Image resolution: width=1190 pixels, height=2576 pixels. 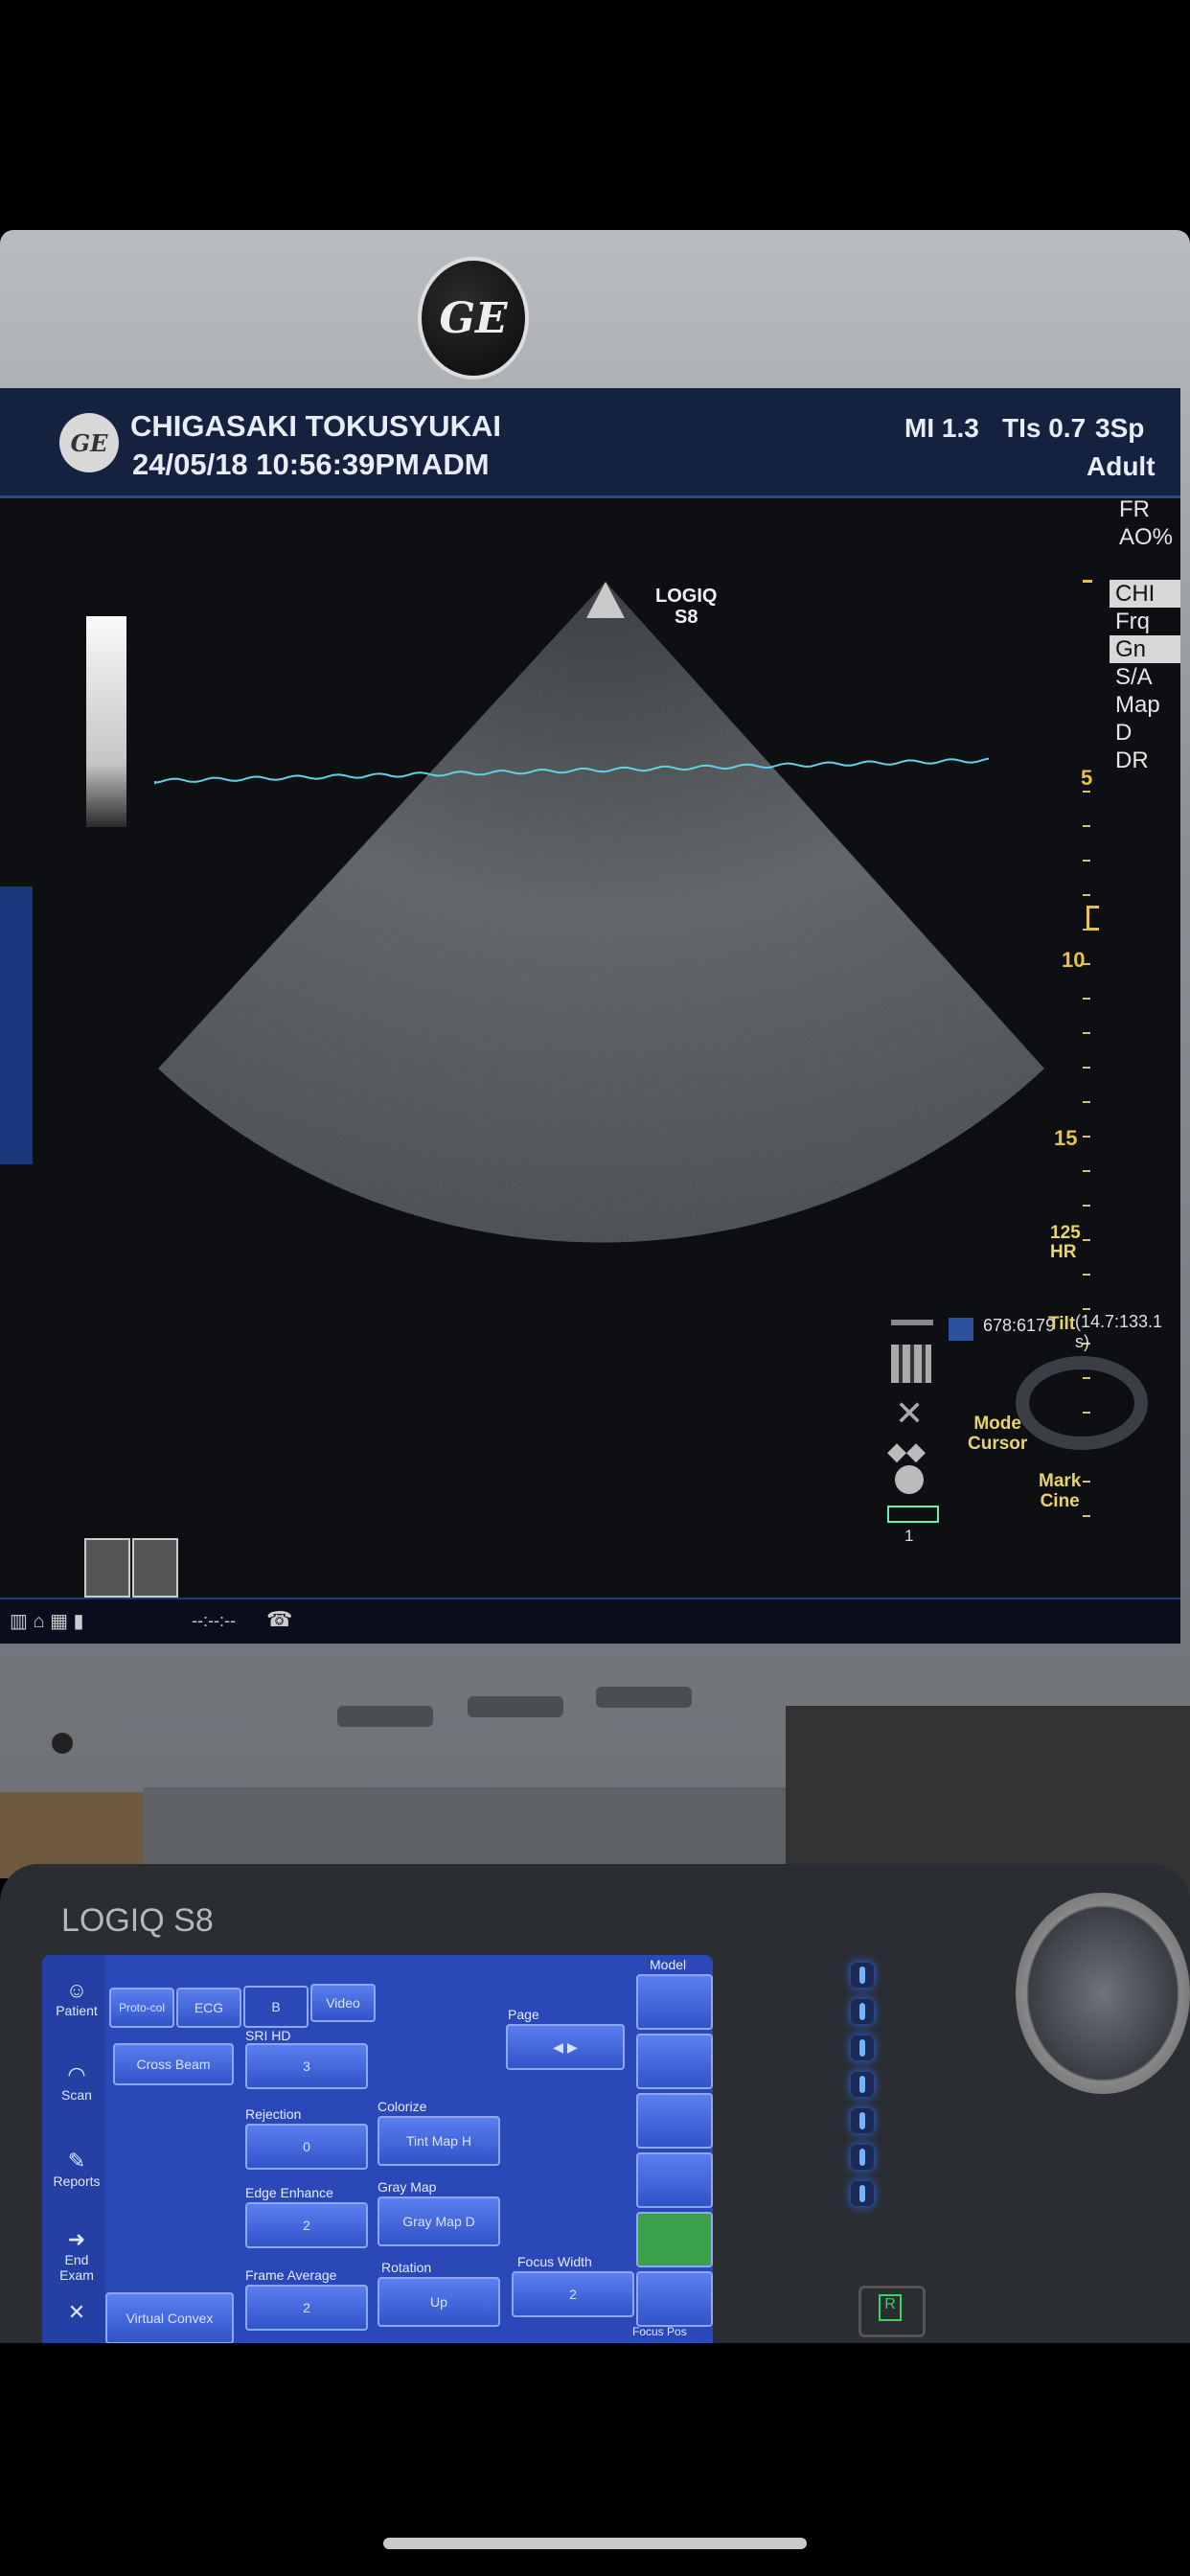 What do you see at coordinates (307, 2147) in the screenshot?
I see `rejection-stepper: 0` at bounding box center [307, 2147].